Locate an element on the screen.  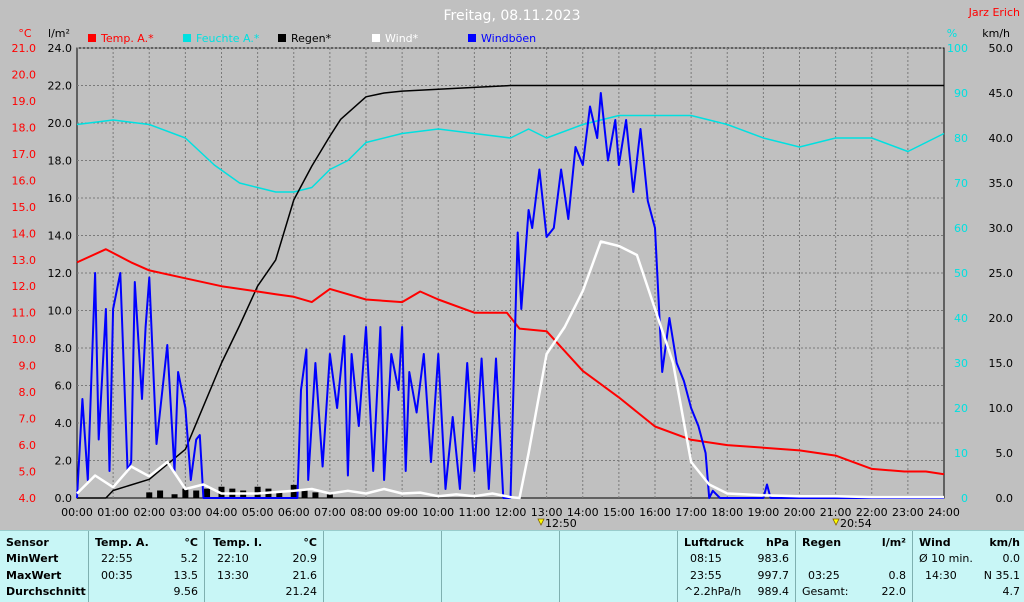
wind-max-value: N 35.1 is located at coordinates (1001, 575).